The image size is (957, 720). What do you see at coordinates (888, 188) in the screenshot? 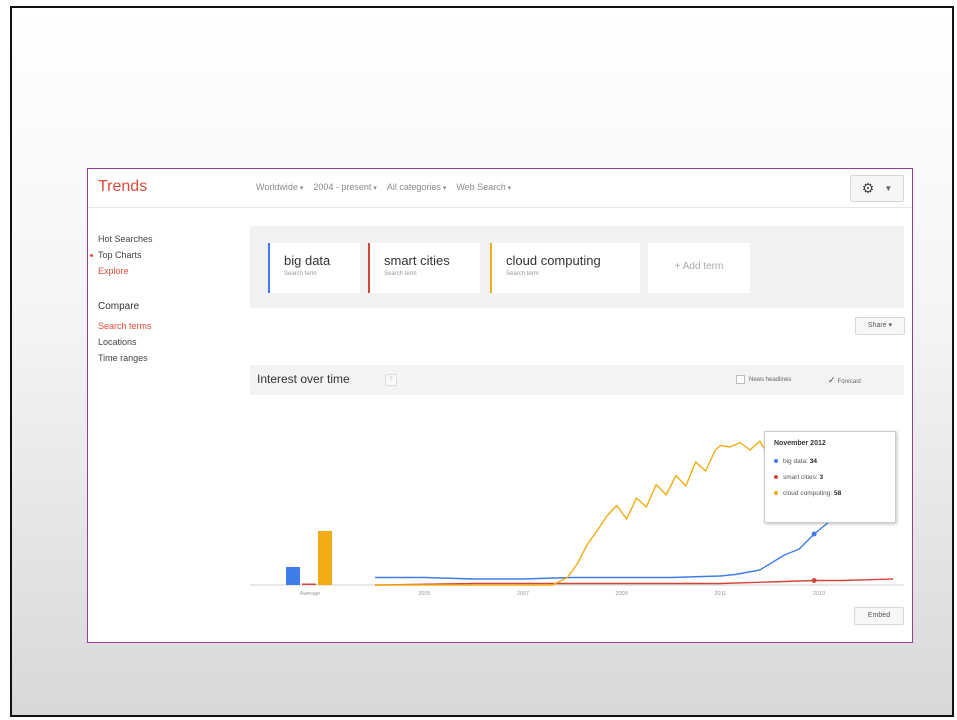
I see `chevron-down-icon: ▼` at bounding box center [888, 188].